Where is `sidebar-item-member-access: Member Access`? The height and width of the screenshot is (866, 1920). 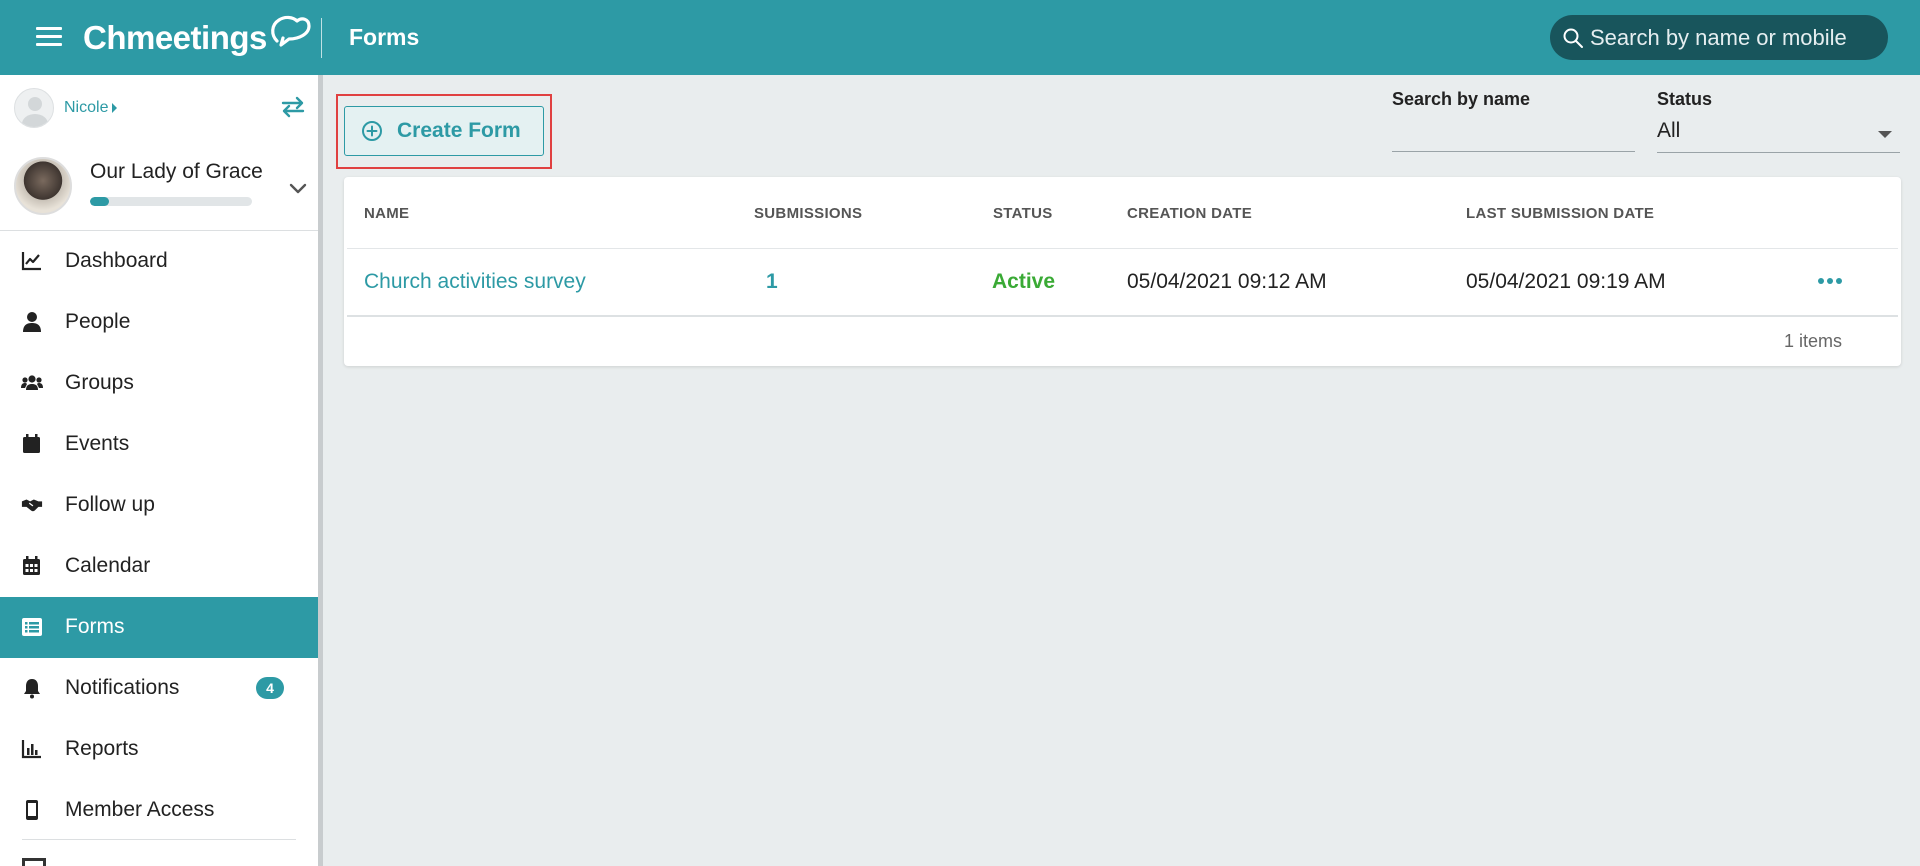
sidebar-item-member-access: Member Access is located at coordinates (159, 810).